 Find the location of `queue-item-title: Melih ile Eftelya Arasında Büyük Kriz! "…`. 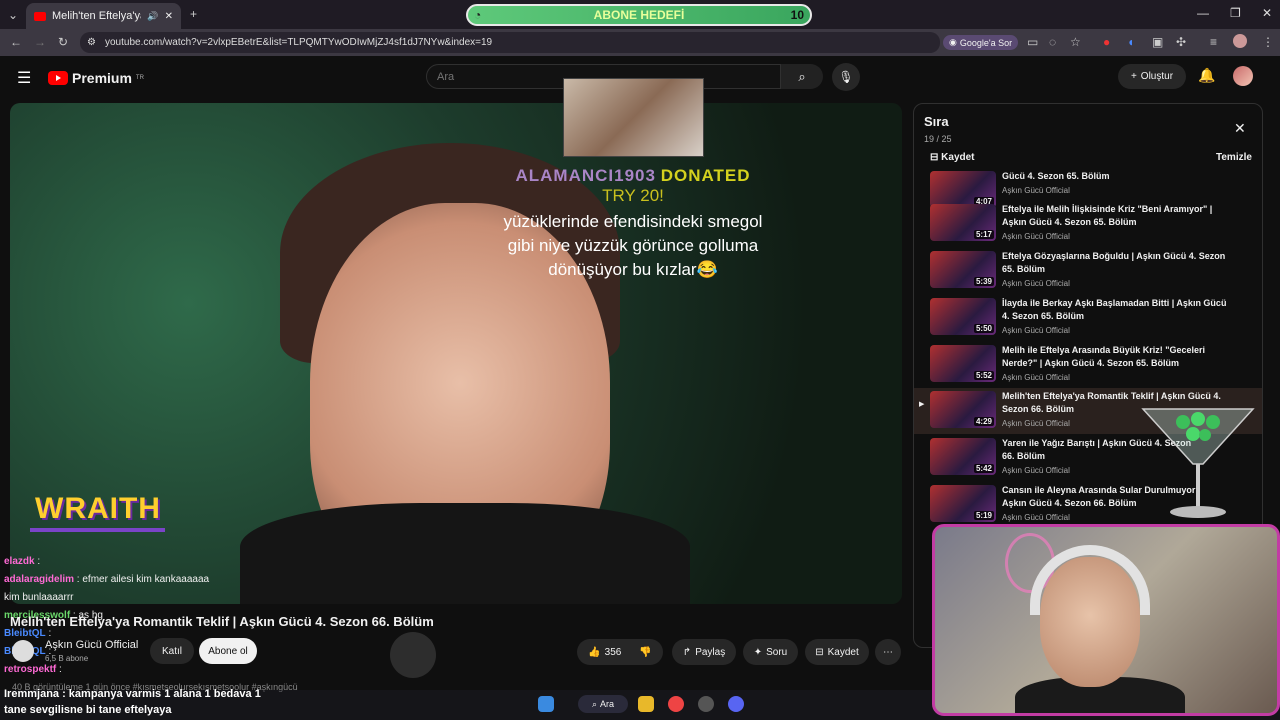

queue-item-title: Melih ile Eftelya Arasında Büyük Kriz! "… is located at coordinates (1104, 356).